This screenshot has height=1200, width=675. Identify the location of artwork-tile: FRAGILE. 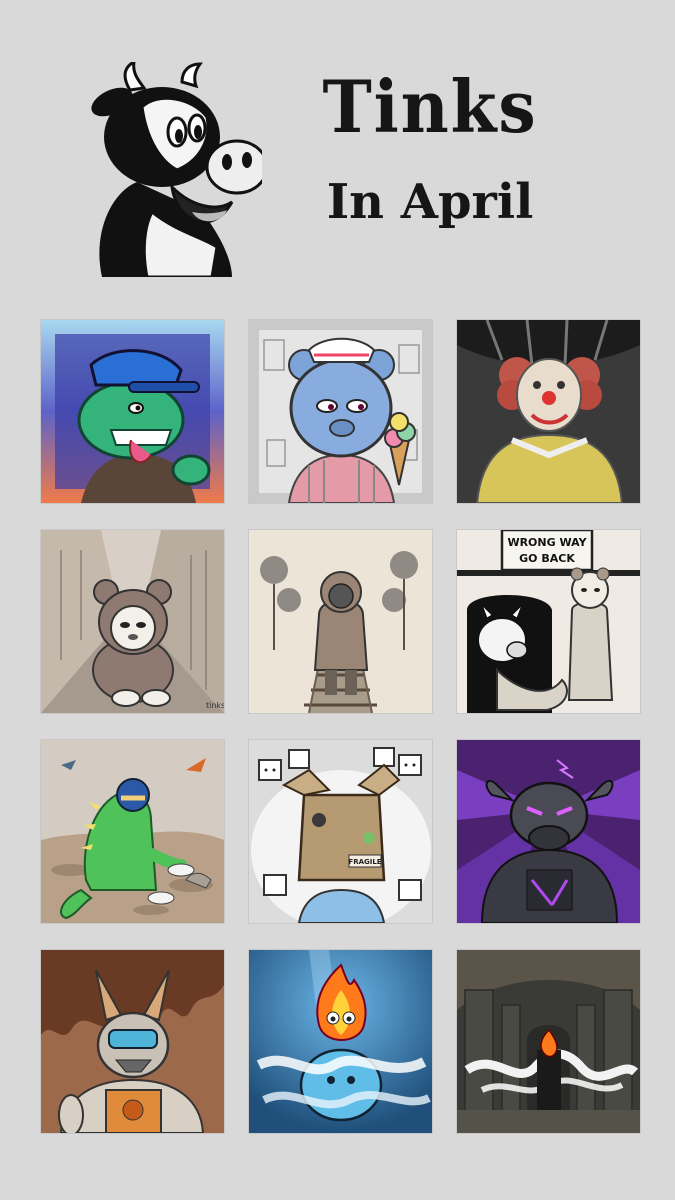
(340, 831).